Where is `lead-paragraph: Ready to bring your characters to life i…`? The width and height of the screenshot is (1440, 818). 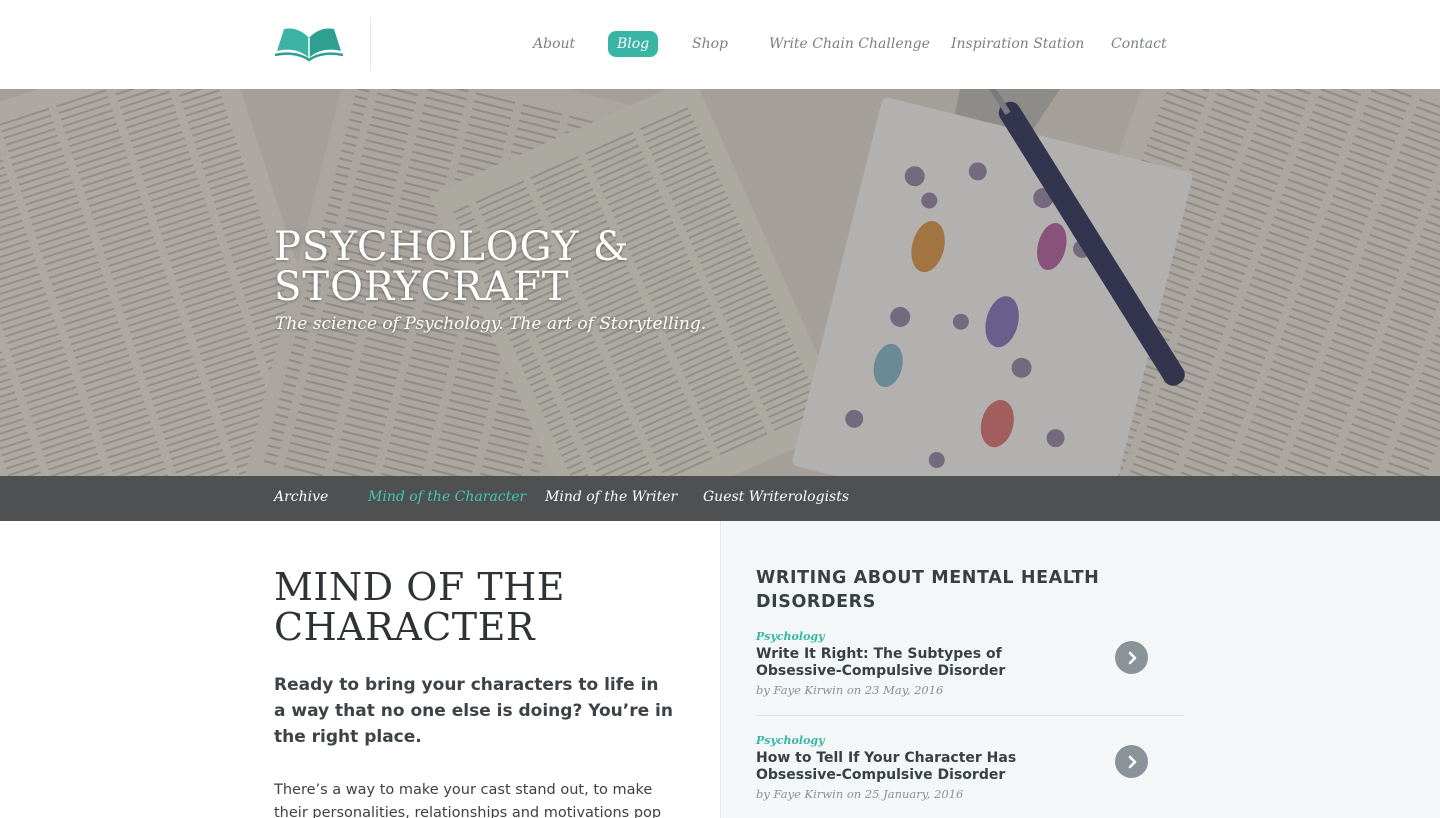 lead-paragraph: Ready to bring your characters to life i… is located at coordinates (473, 711).